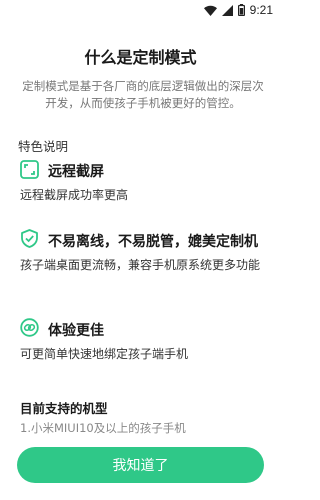 The image size is (320, 500). I want to click on features-section-label: 特色说明, so click(43, 146).